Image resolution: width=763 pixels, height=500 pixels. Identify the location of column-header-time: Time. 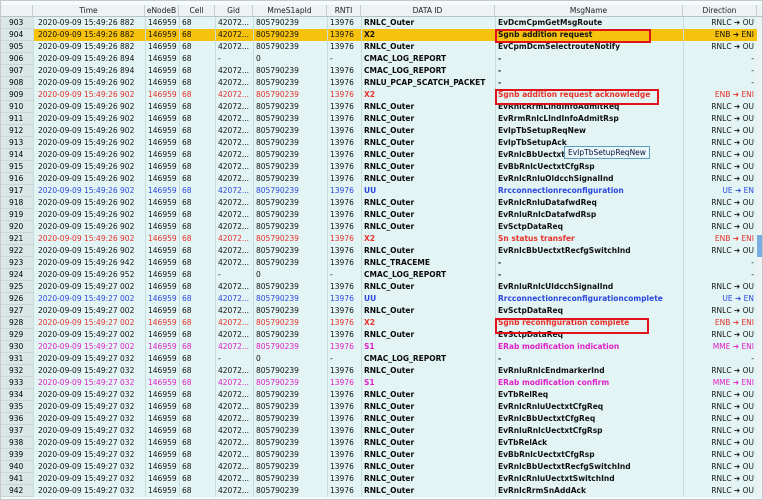
(89, 10).